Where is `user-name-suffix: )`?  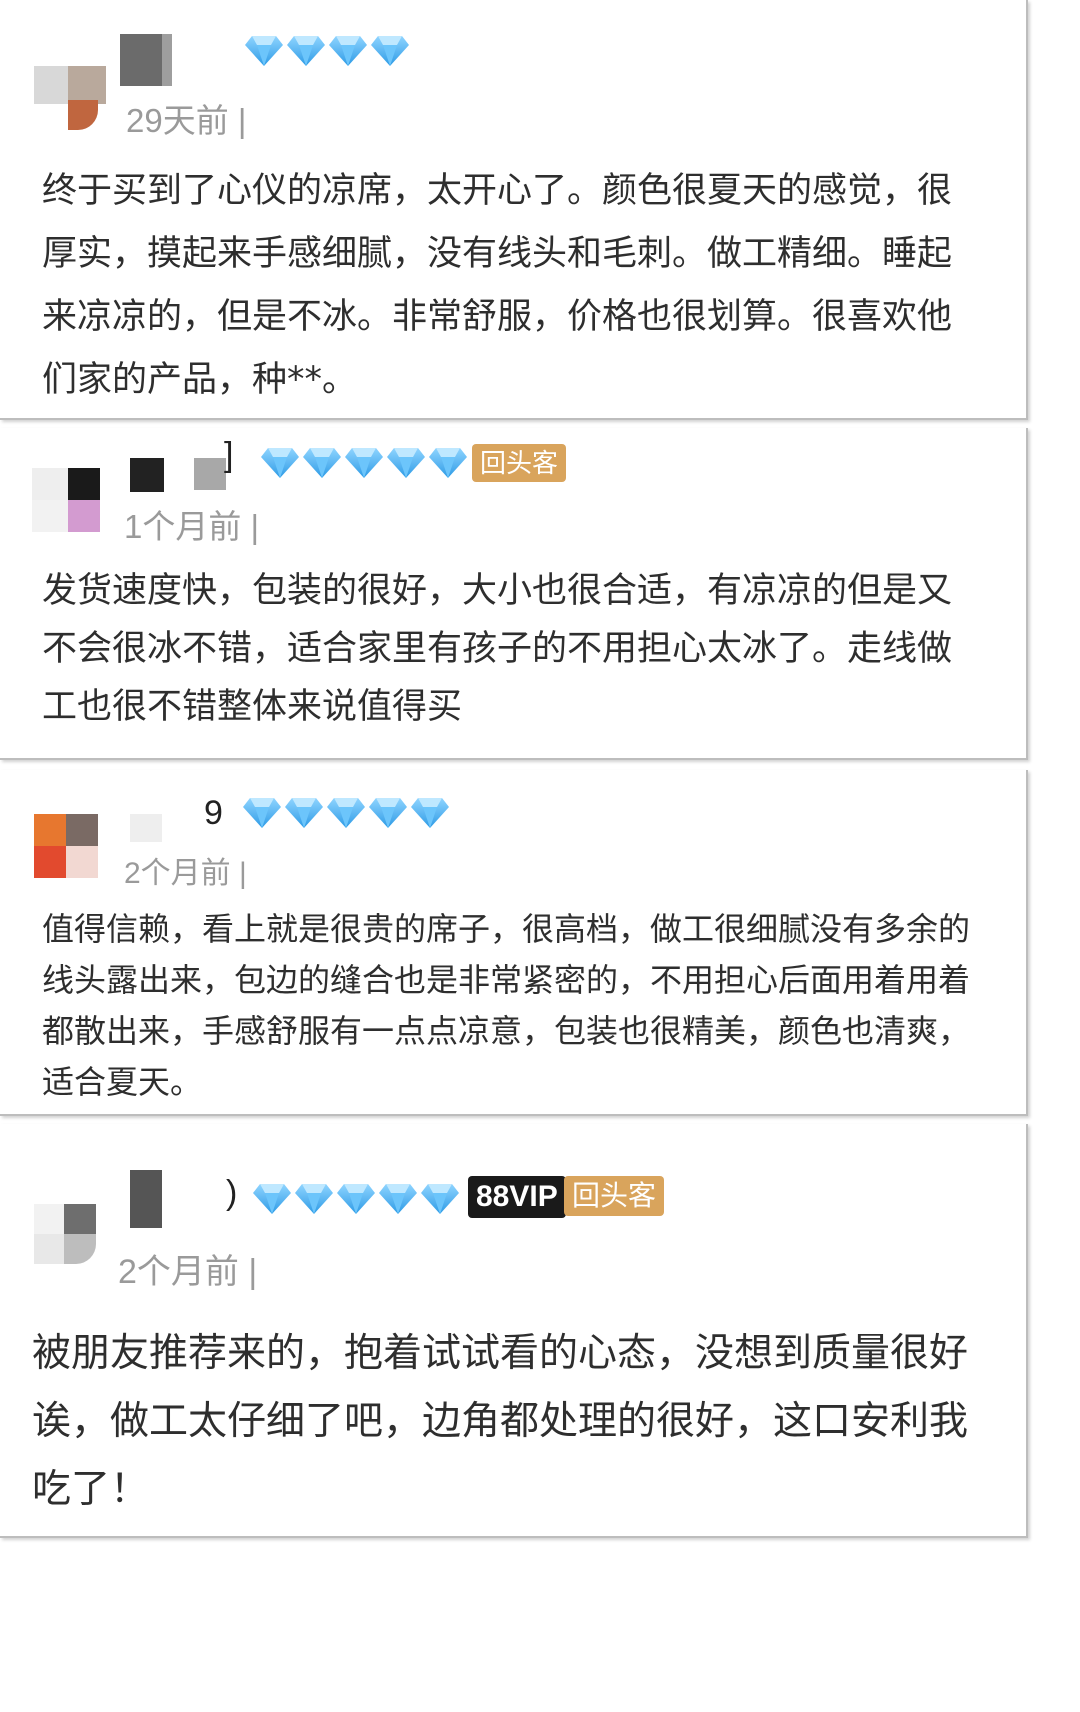
user-name-suffix: ) is located at coordinates (232, 1193).